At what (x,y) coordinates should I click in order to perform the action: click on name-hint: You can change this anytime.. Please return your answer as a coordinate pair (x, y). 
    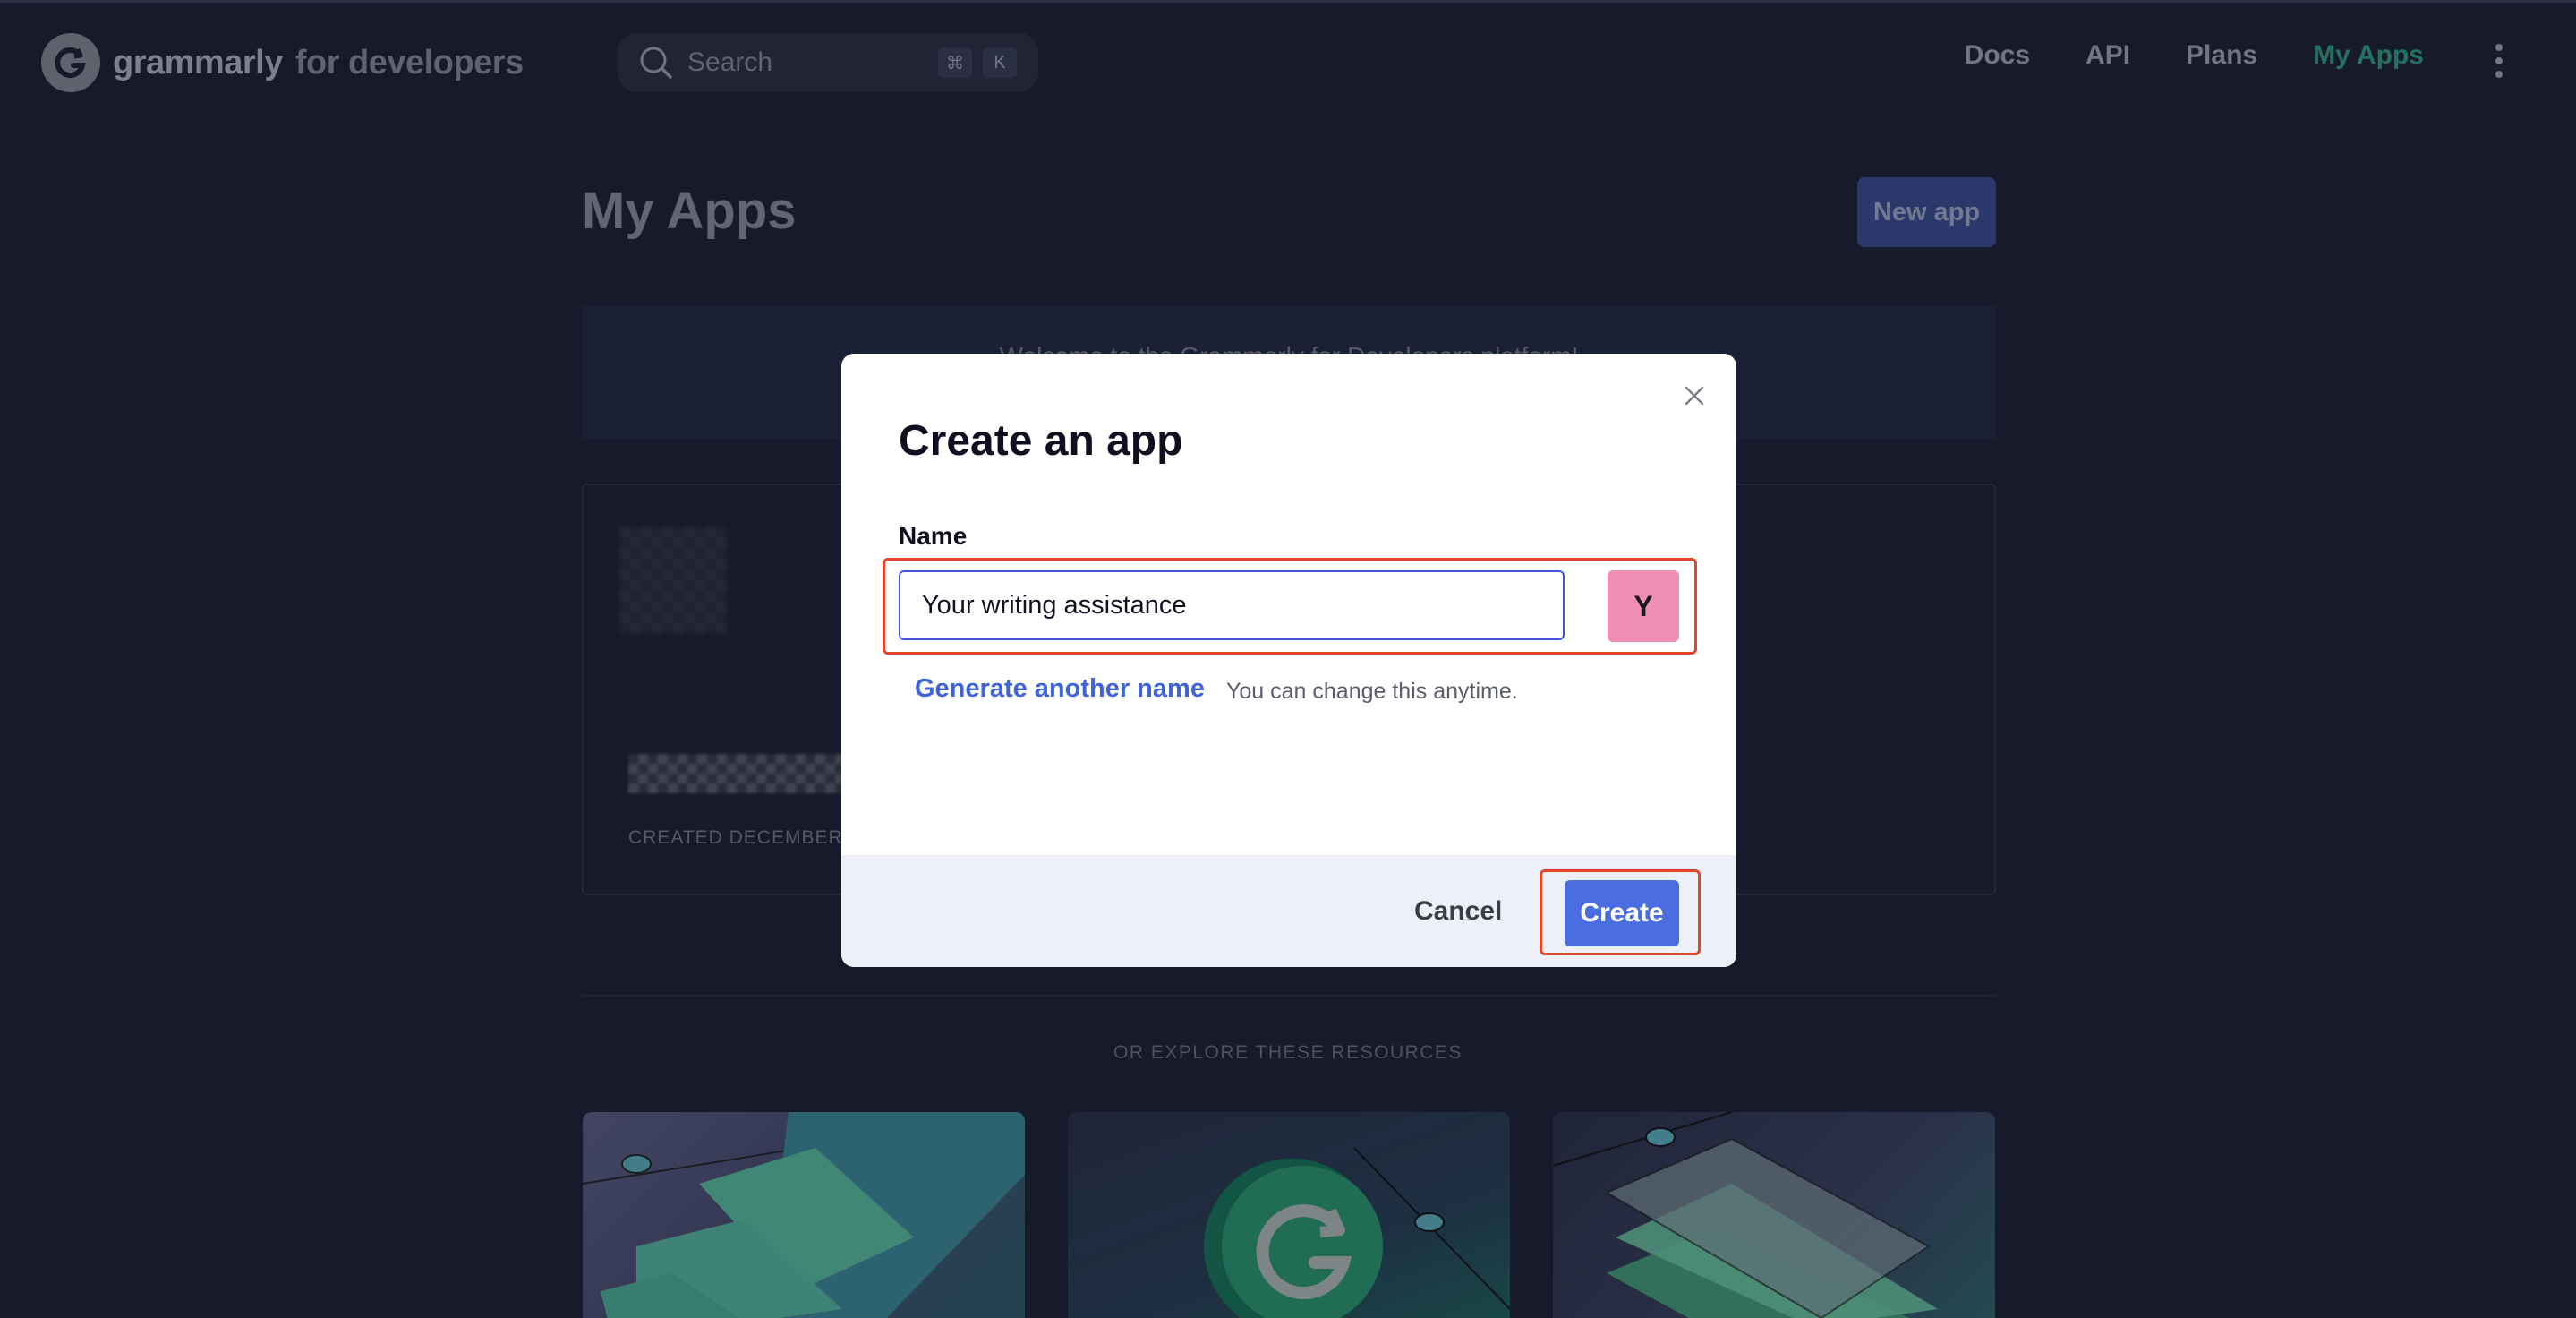
    Looking at the image, I should click on (1372, 691).